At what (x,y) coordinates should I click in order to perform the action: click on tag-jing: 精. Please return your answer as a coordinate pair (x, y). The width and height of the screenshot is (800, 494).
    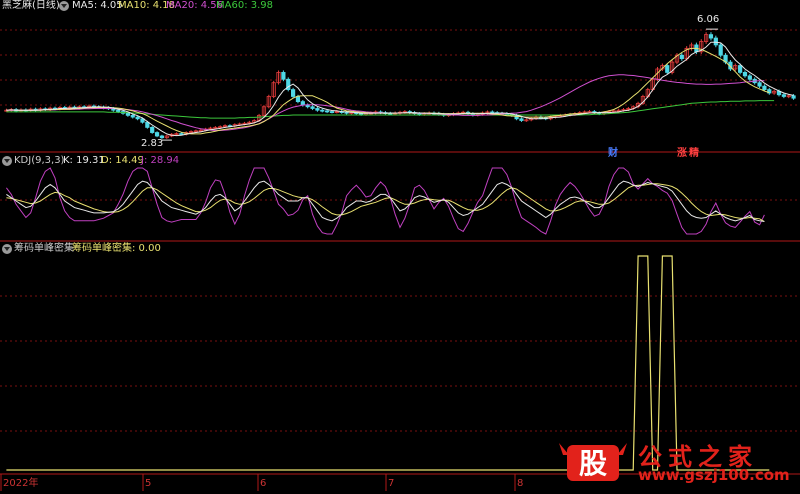
    Looking at the image, I should click on (694, 153).